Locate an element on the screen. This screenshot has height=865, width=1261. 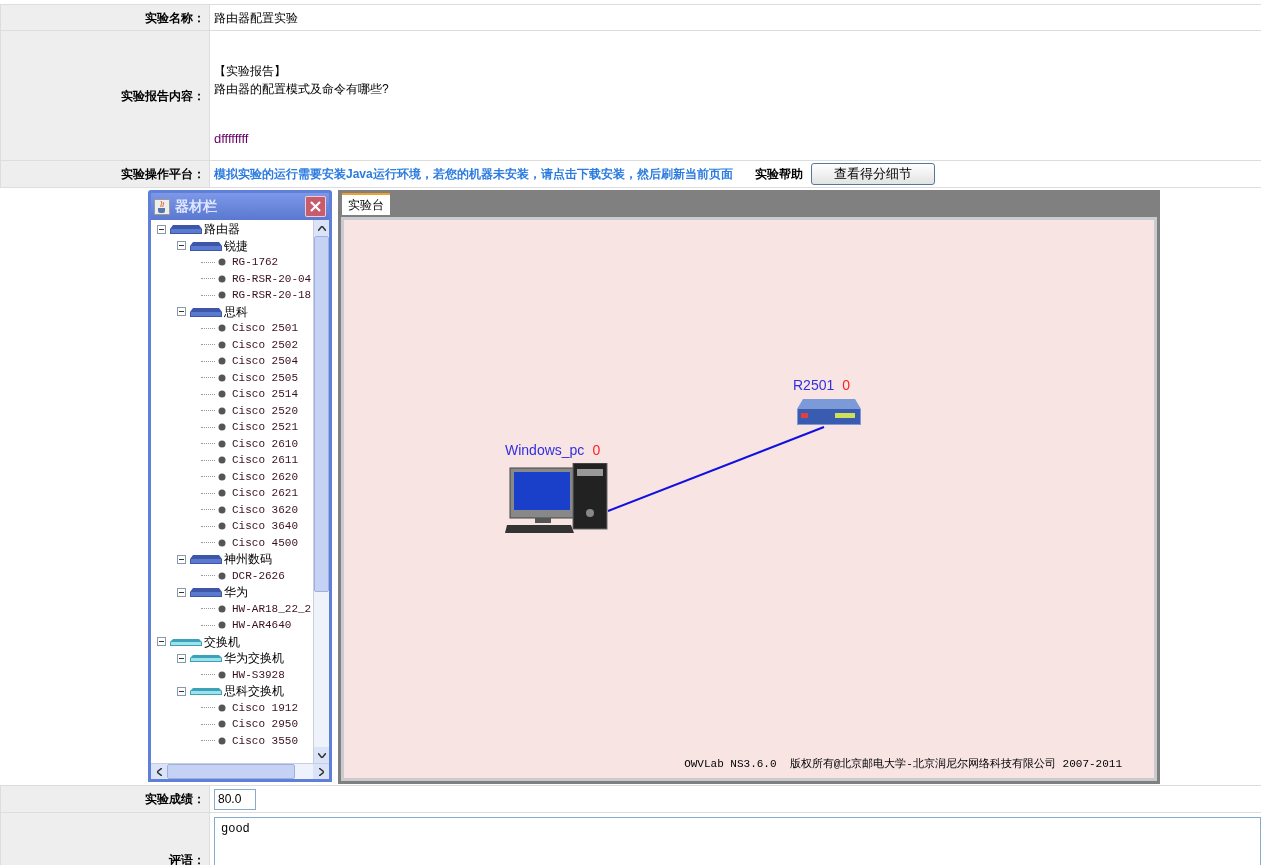
tree-item: Cisco 3550 is located at coordinates (265, 740).